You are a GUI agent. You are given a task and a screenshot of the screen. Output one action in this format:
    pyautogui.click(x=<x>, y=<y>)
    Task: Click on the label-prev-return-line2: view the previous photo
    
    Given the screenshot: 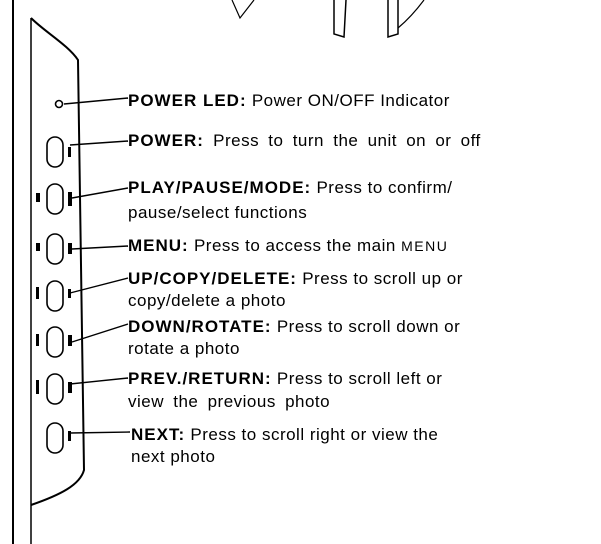 What is the action you would take?
    pyautogui.click(x=229, y=401)
    